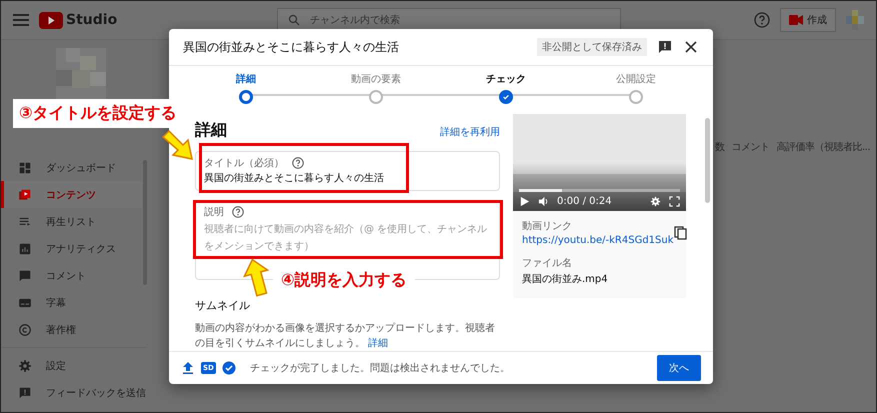 This screenshot has height=413, width=877. What do you see at coordinates (584, 201) in the screenshot?
I see `video-time: 0:00 / 0:24` at bounding box center [584, 201].